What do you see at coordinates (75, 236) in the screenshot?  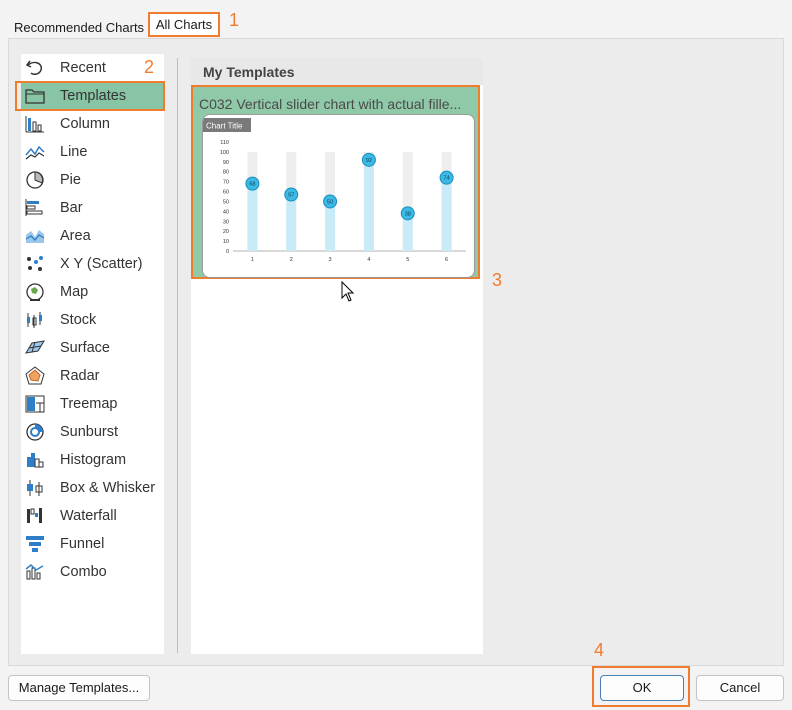 I see `sidebar-item-label: Area` at bounding box center [75, 236].